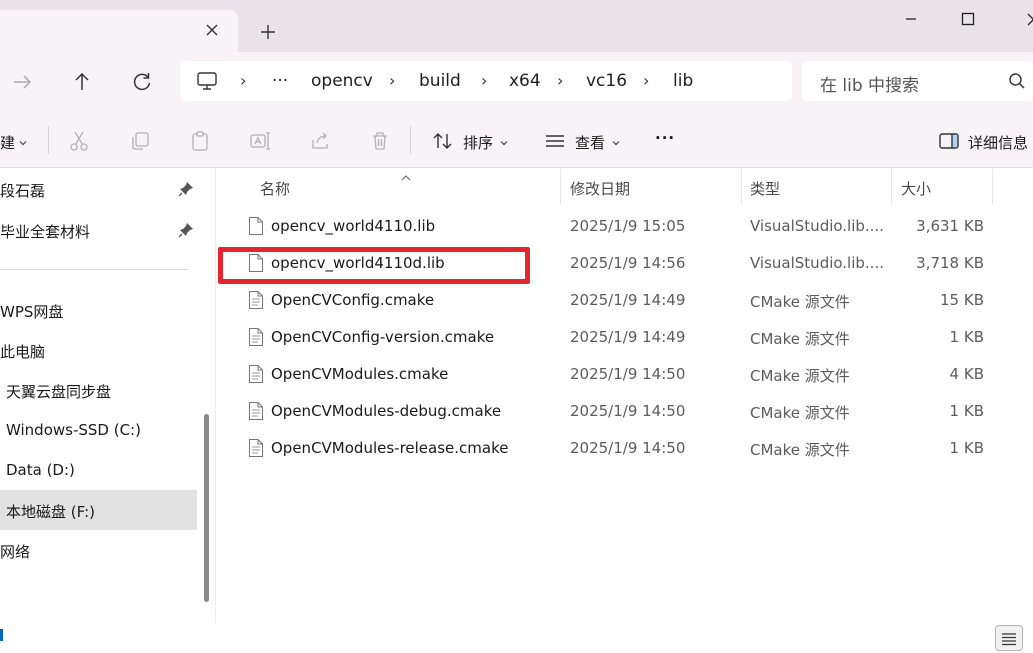 This screenshot has width=1033, height=653. I want to click on minimize-icon, so click(911, 19).